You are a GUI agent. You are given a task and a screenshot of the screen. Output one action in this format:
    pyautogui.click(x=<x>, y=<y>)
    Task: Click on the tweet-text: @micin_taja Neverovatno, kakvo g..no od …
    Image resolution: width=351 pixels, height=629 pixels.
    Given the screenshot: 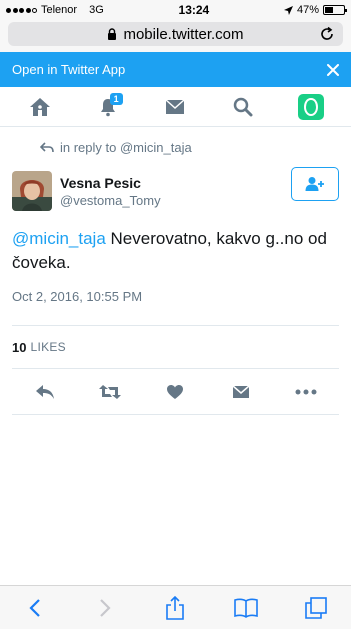 What is the action you would take?
    pyautogui.click(x=175, y=245)
    